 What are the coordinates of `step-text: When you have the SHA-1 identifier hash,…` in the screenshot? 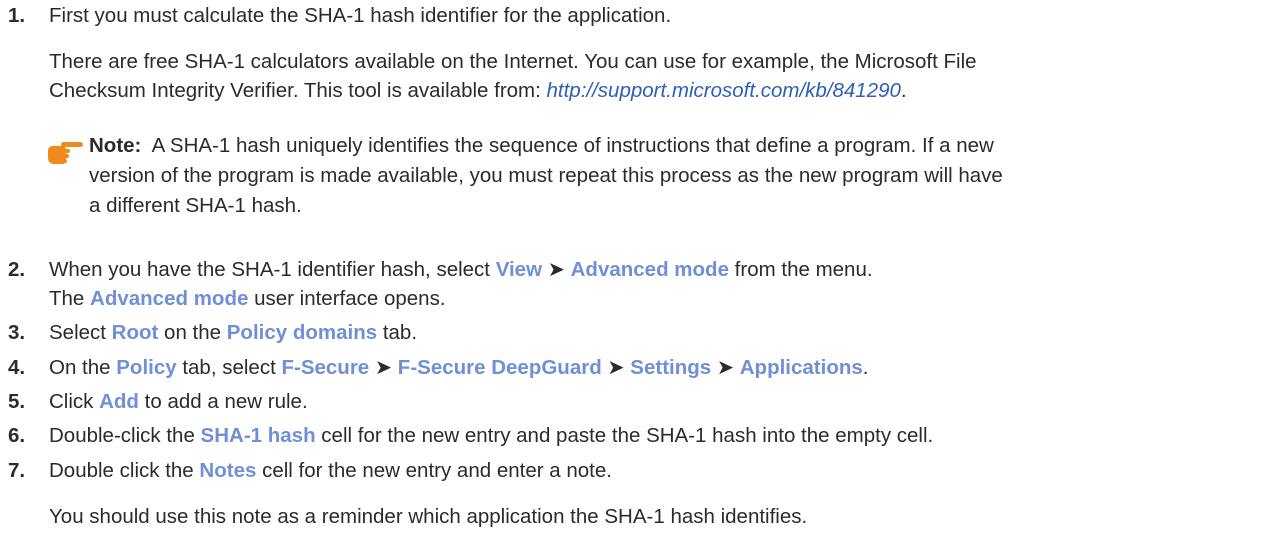 It's located at (272, 269).